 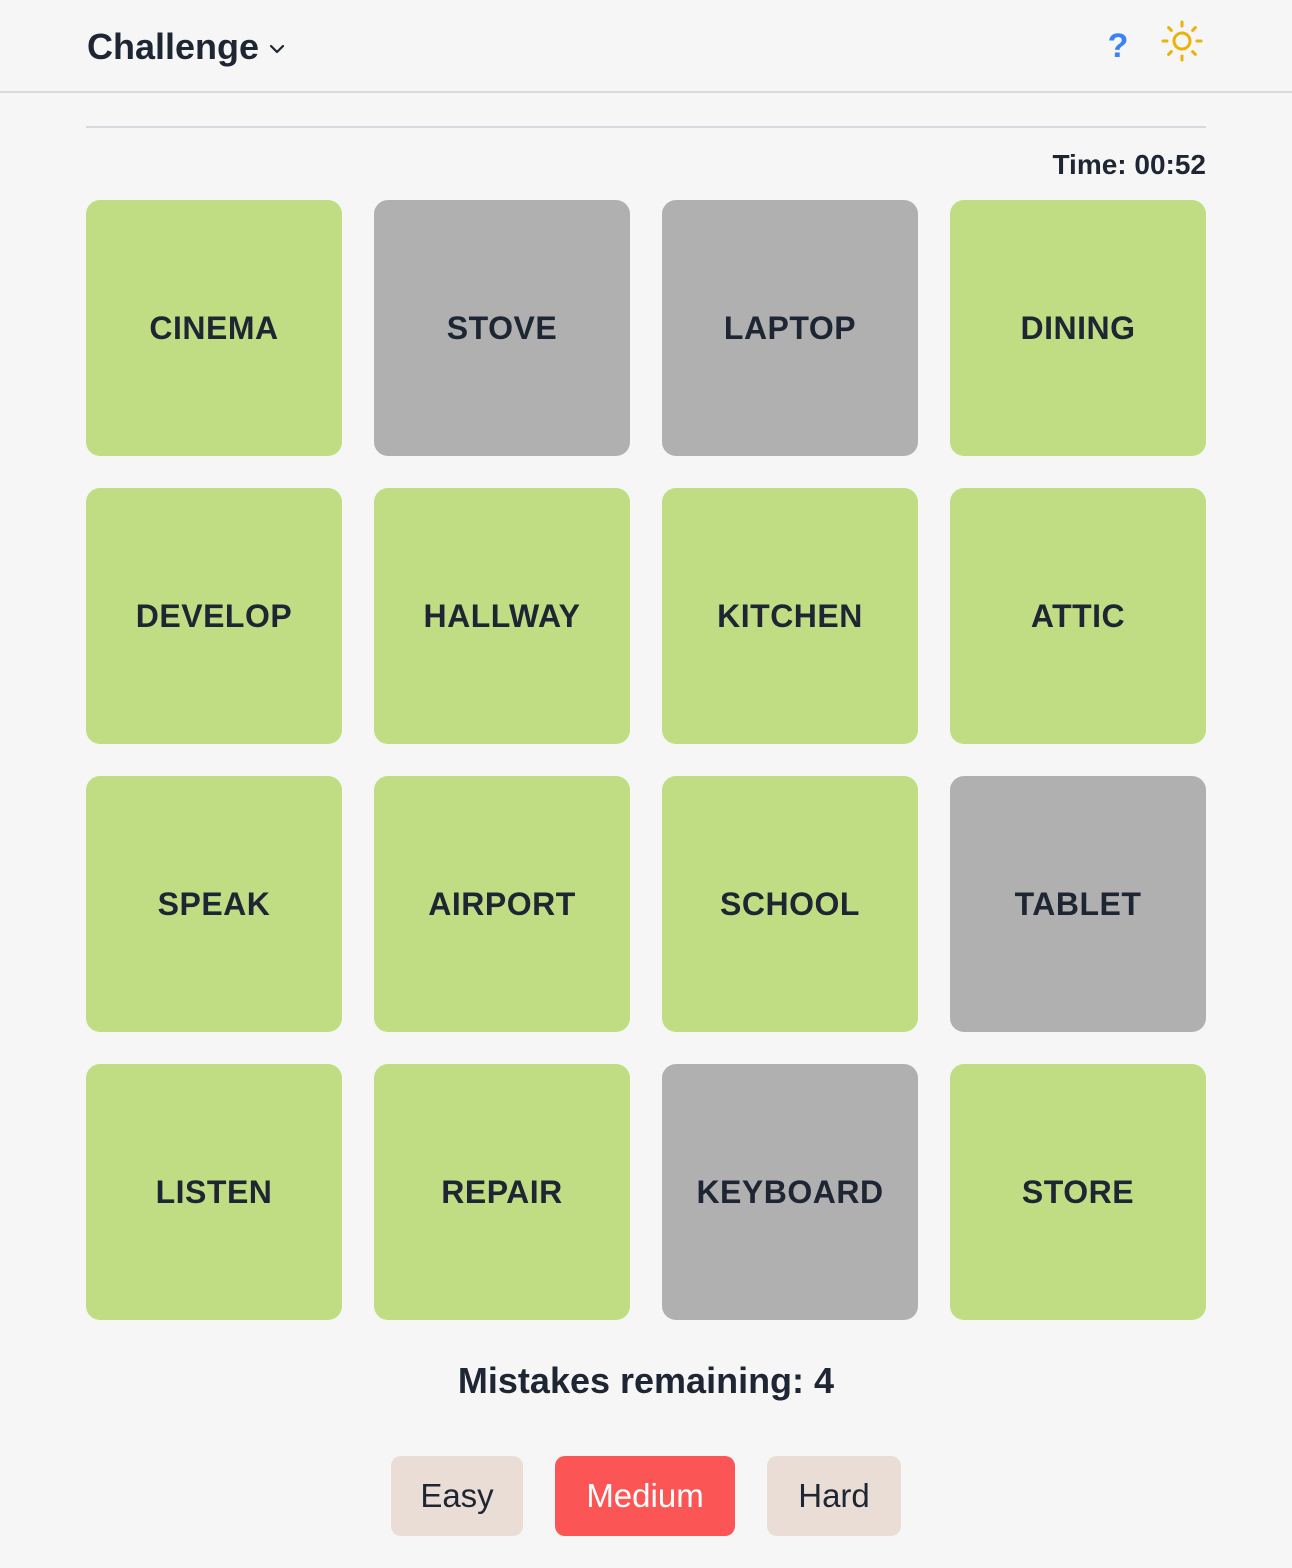 I want to click on word-tile: REPAIR, so click(x=502, y=1192).